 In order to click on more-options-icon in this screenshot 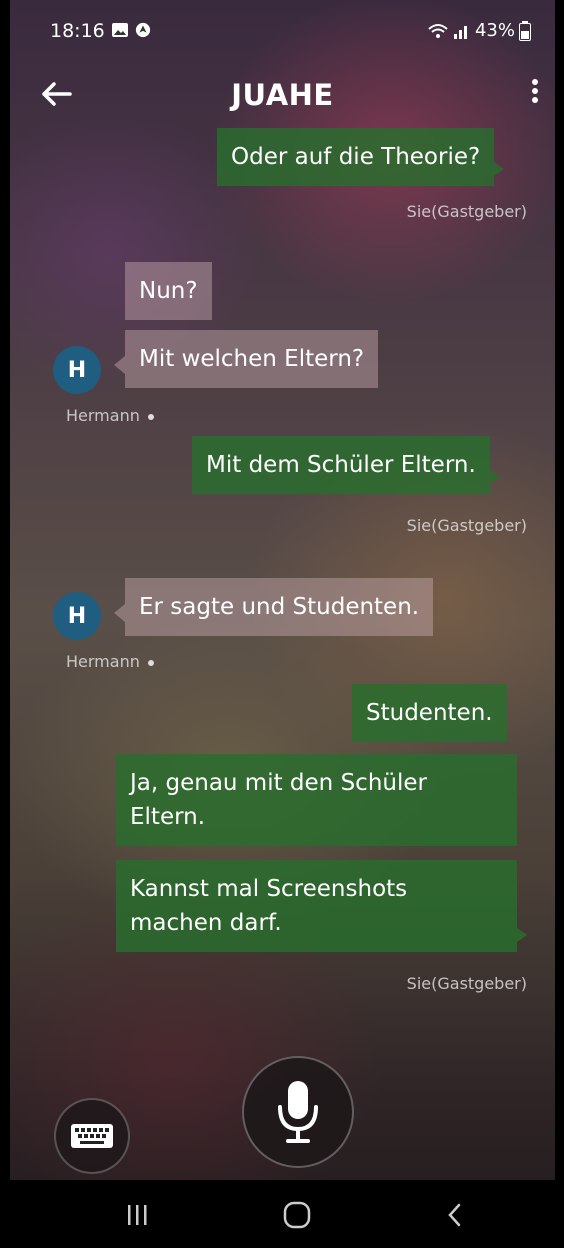, I will do `click(535, 96)`.